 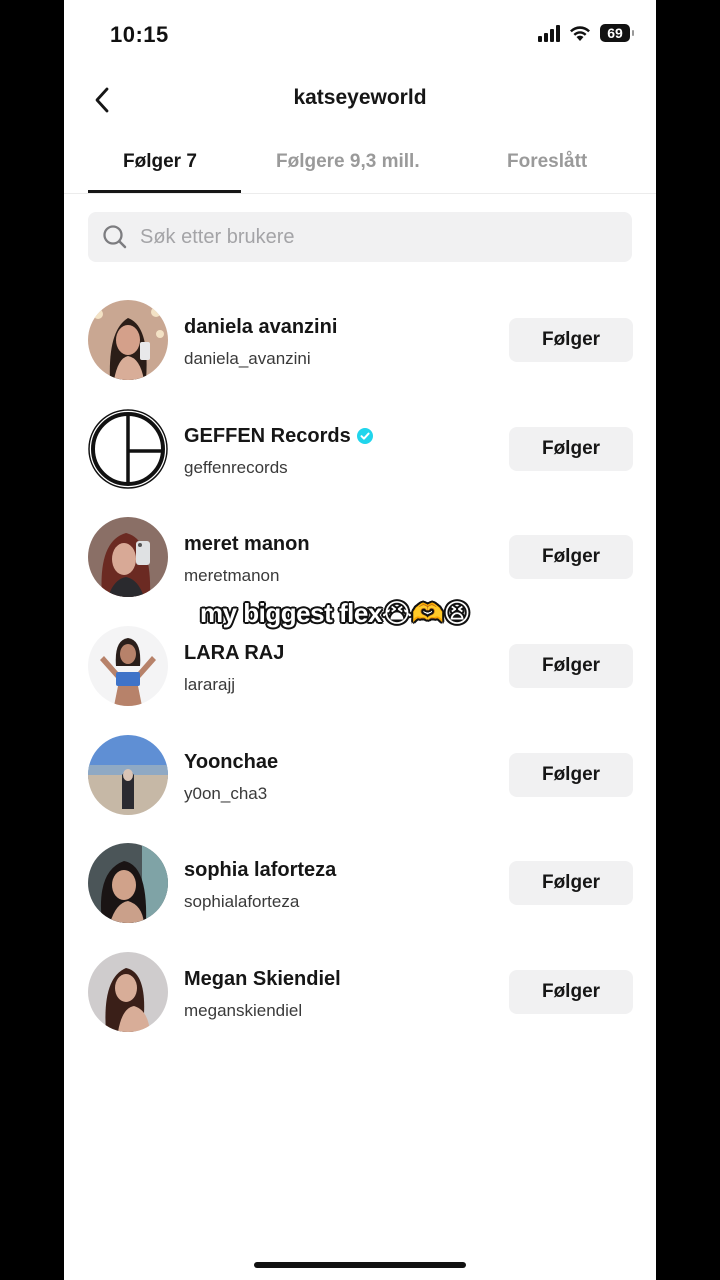 I want to click on user-name-text: Yoonchae, so click(x=231, y=761).